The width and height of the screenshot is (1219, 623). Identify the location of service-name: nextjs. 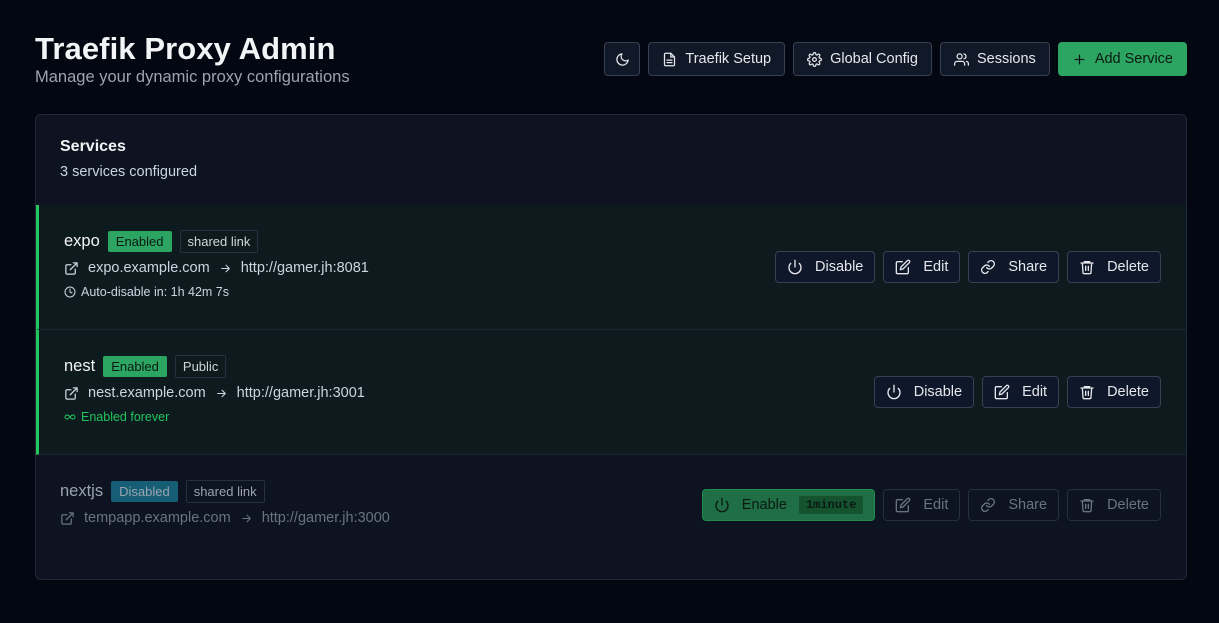
(82, 490).